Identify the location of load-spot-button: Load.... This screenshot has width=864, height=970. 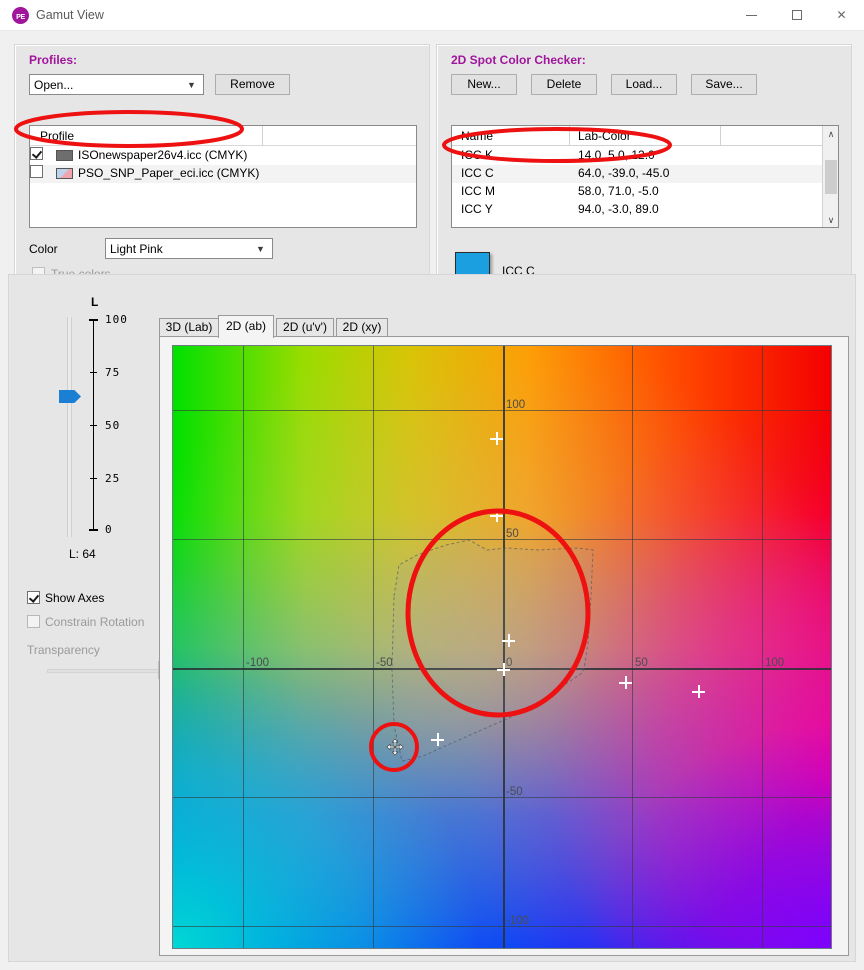
(644, 84).